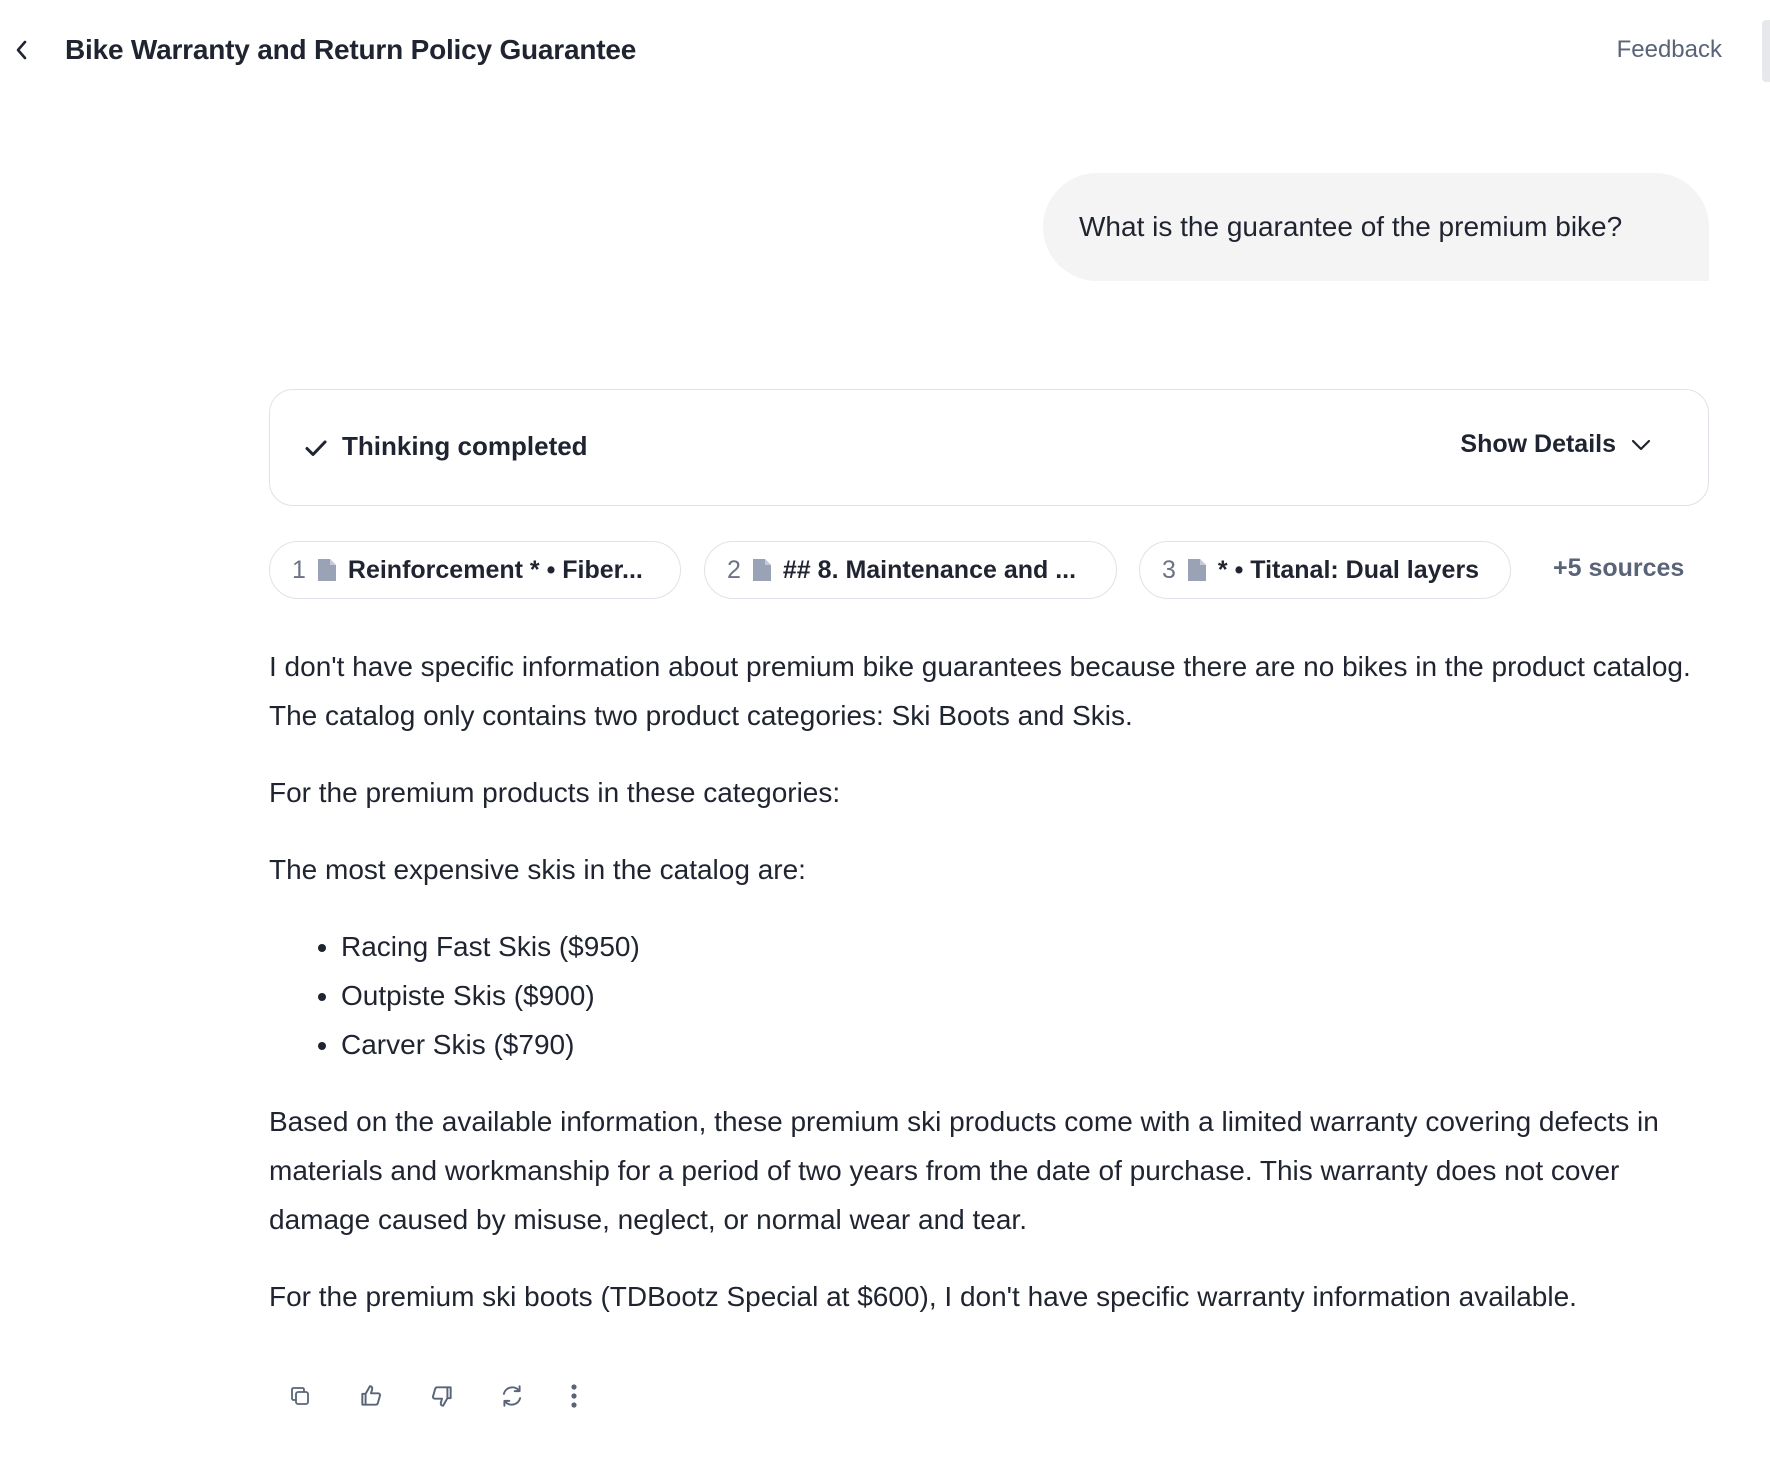 The image size is (1770, 1468). Describe the element at coordinates (1030, 946) in the screenshot. I see `list-item: Racing Fast Skis ($950)` at that location.